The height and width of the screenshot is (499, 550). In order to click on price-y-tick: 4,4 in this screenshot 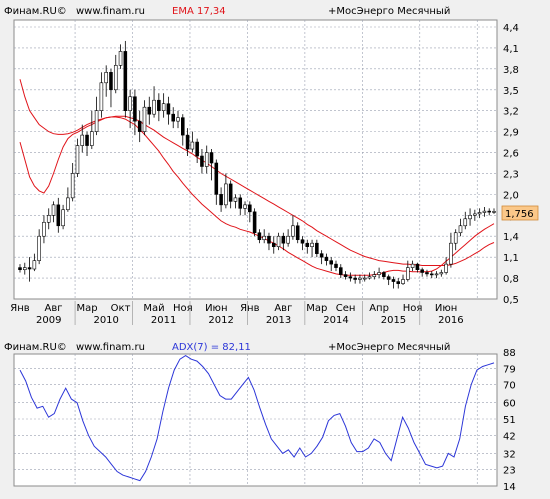, I will do `click(511, 28)`.